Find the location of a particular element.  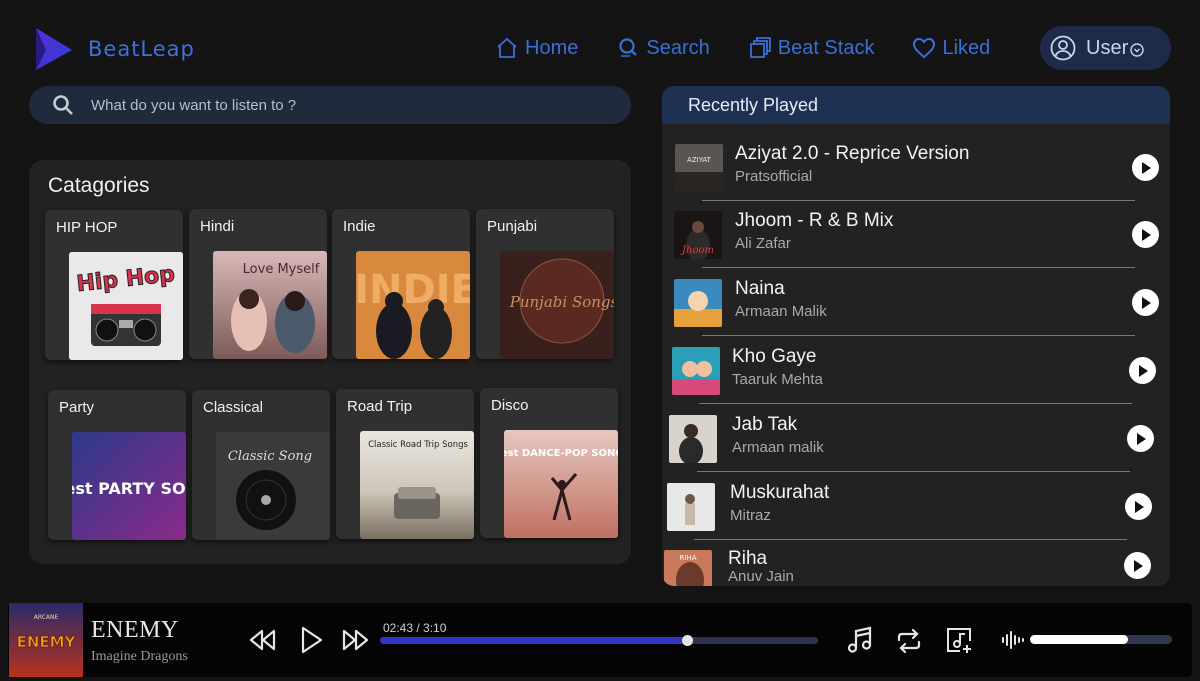

previous-icon is located at coordinates (262, 640).